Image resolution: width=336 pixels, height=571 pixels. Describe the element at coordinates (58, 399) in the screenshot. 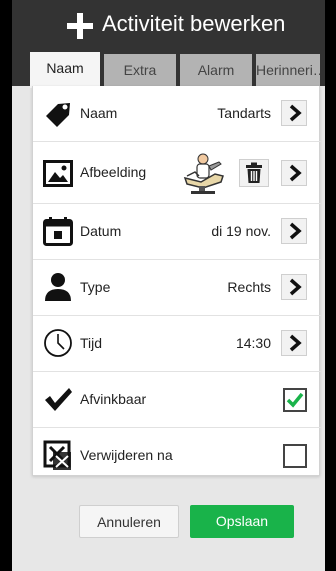

I see `checkmark-icon` at that location.